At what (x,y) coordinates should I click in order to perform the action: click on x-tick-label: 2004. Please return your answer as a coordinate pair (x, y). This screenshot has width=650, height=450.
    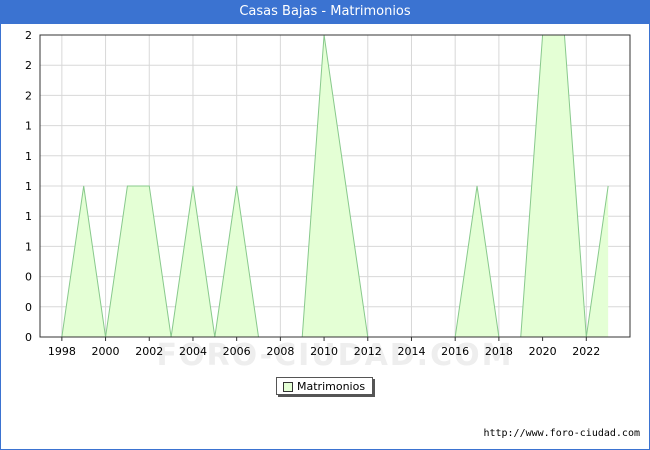
    Looking at the image, I should click on (193, 351).